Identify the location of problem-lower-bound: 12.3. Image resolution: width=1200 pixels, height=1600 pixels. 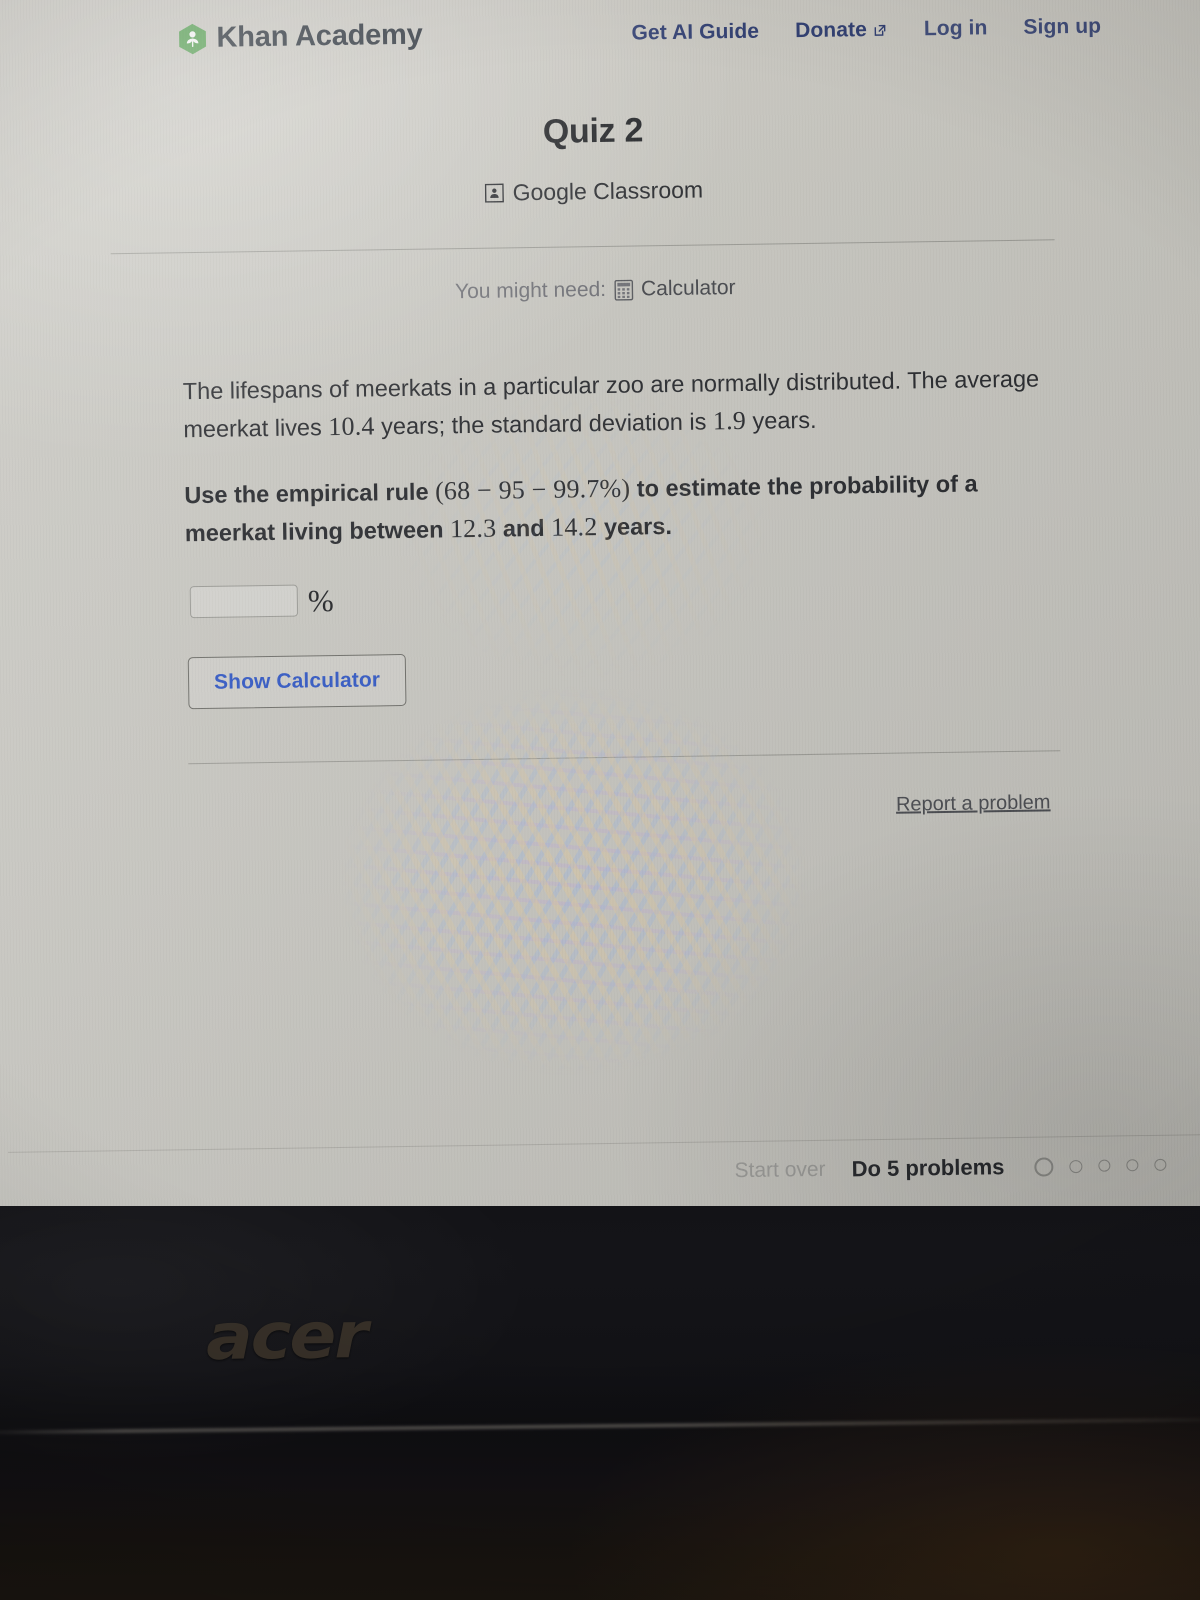
(473, 528).